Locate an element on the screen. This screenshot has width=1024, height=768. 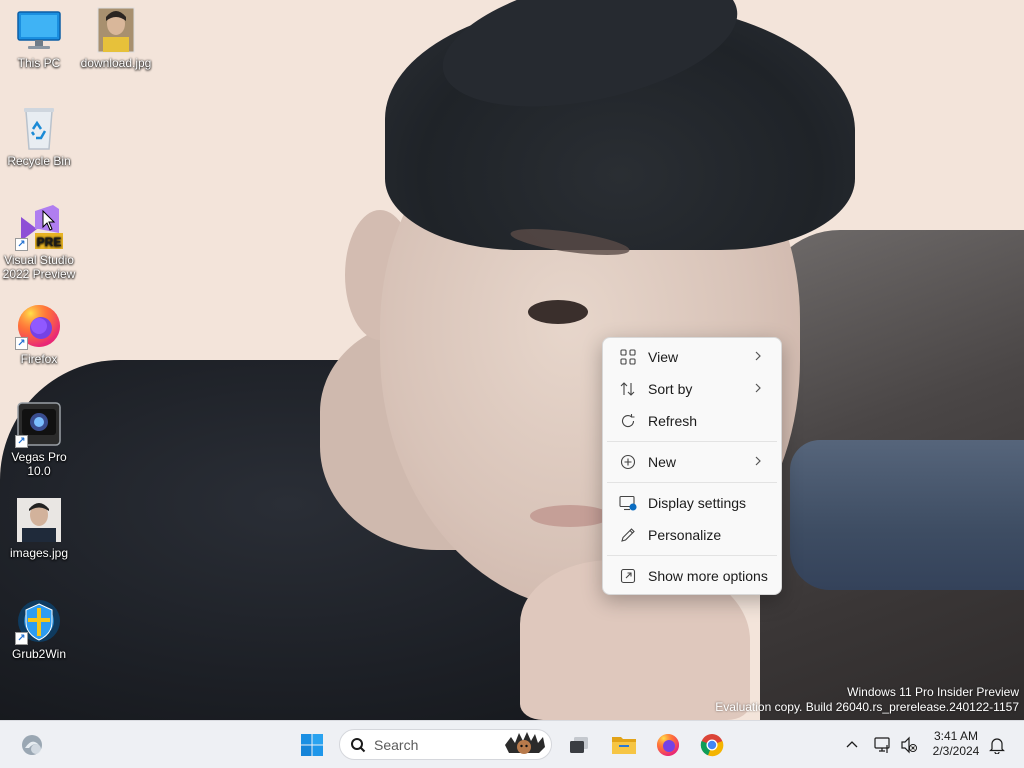
notifications-button is located at coordinates (997, 745).